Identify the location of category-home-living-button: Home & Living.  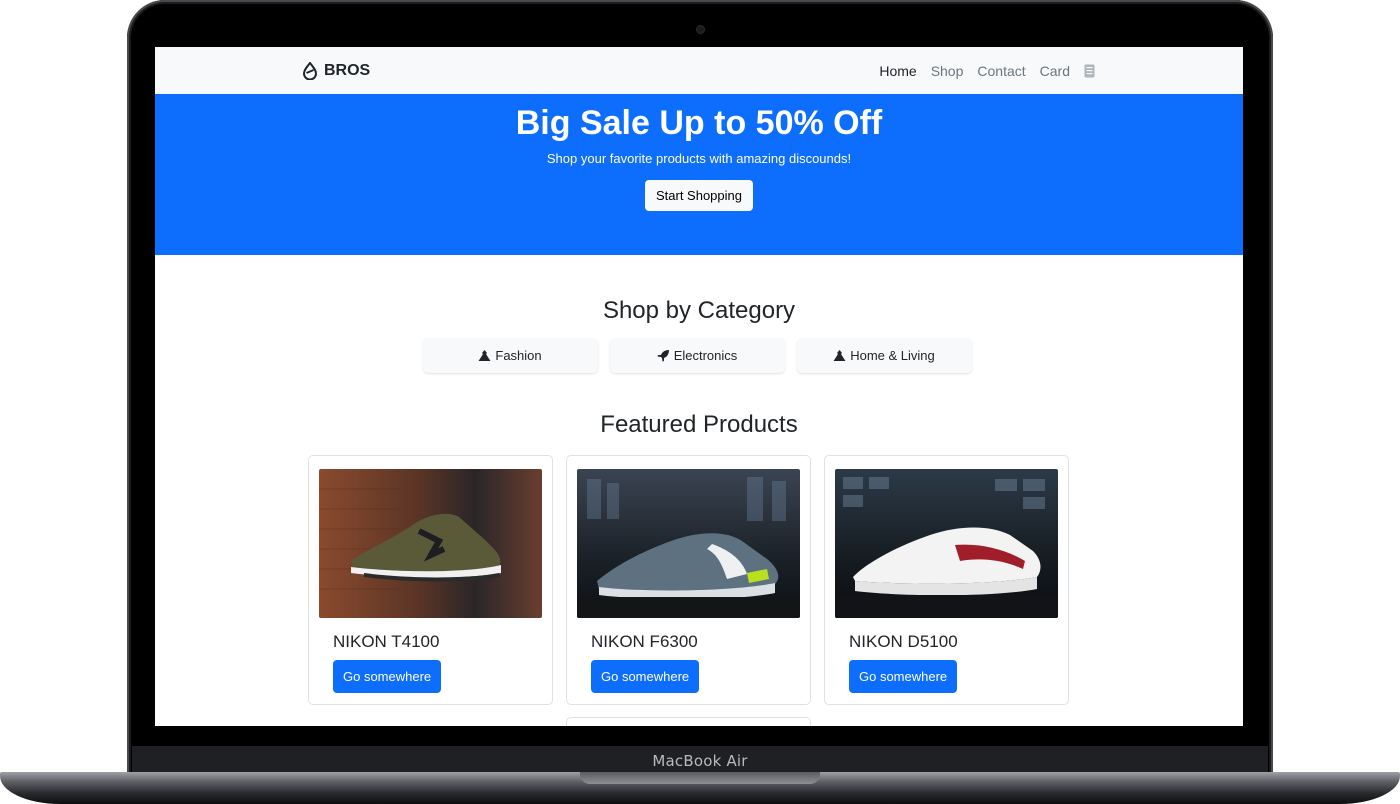
(884, 355).